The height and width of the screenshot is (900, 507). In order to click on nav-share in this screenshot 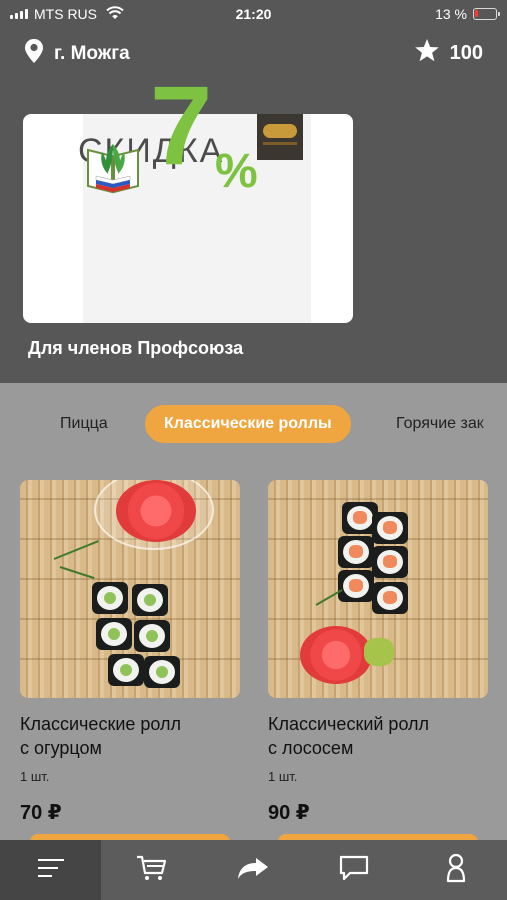, I will do `click(252, 870)`.